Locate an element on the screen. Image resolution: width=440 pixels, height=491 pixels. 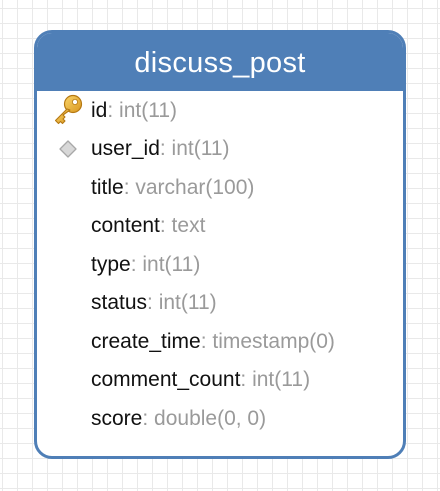
table-header: discuss_post is located at coordinates (220, 62).